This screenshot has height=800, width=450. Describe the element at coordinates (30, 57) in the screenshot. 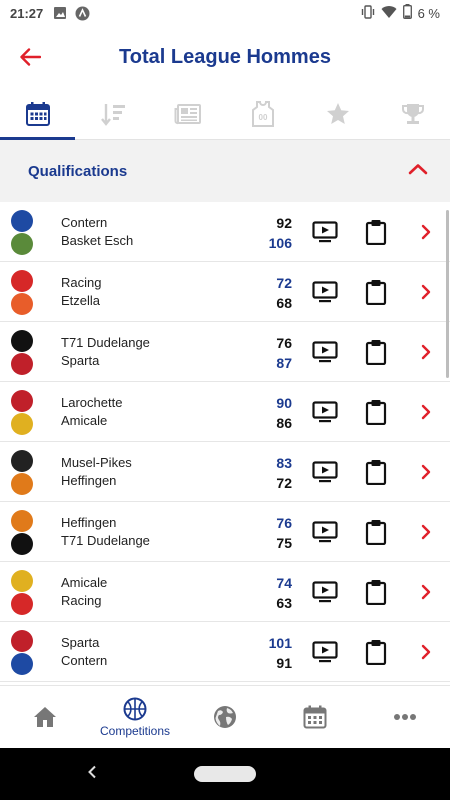

I see `back-button` at that location.